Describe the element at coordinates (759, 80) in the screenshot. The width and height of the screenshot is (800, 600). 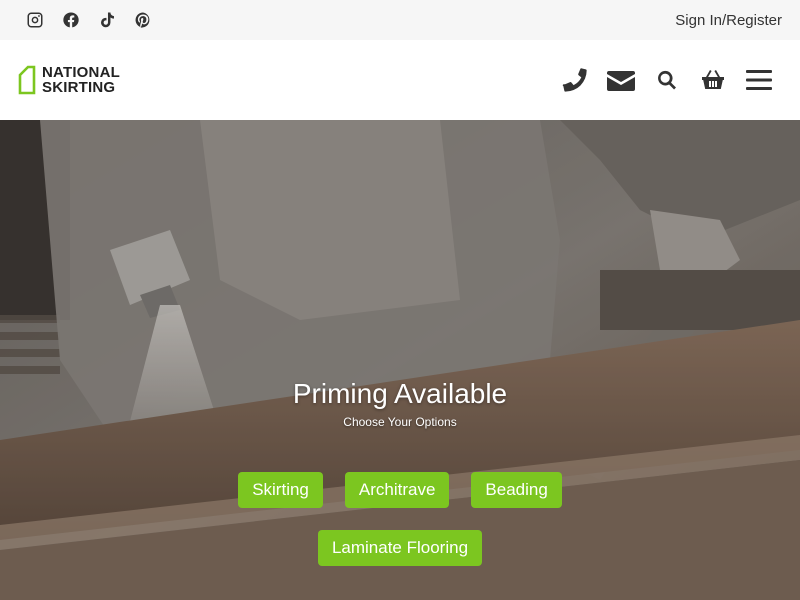
I see `menu-icon` at that location.